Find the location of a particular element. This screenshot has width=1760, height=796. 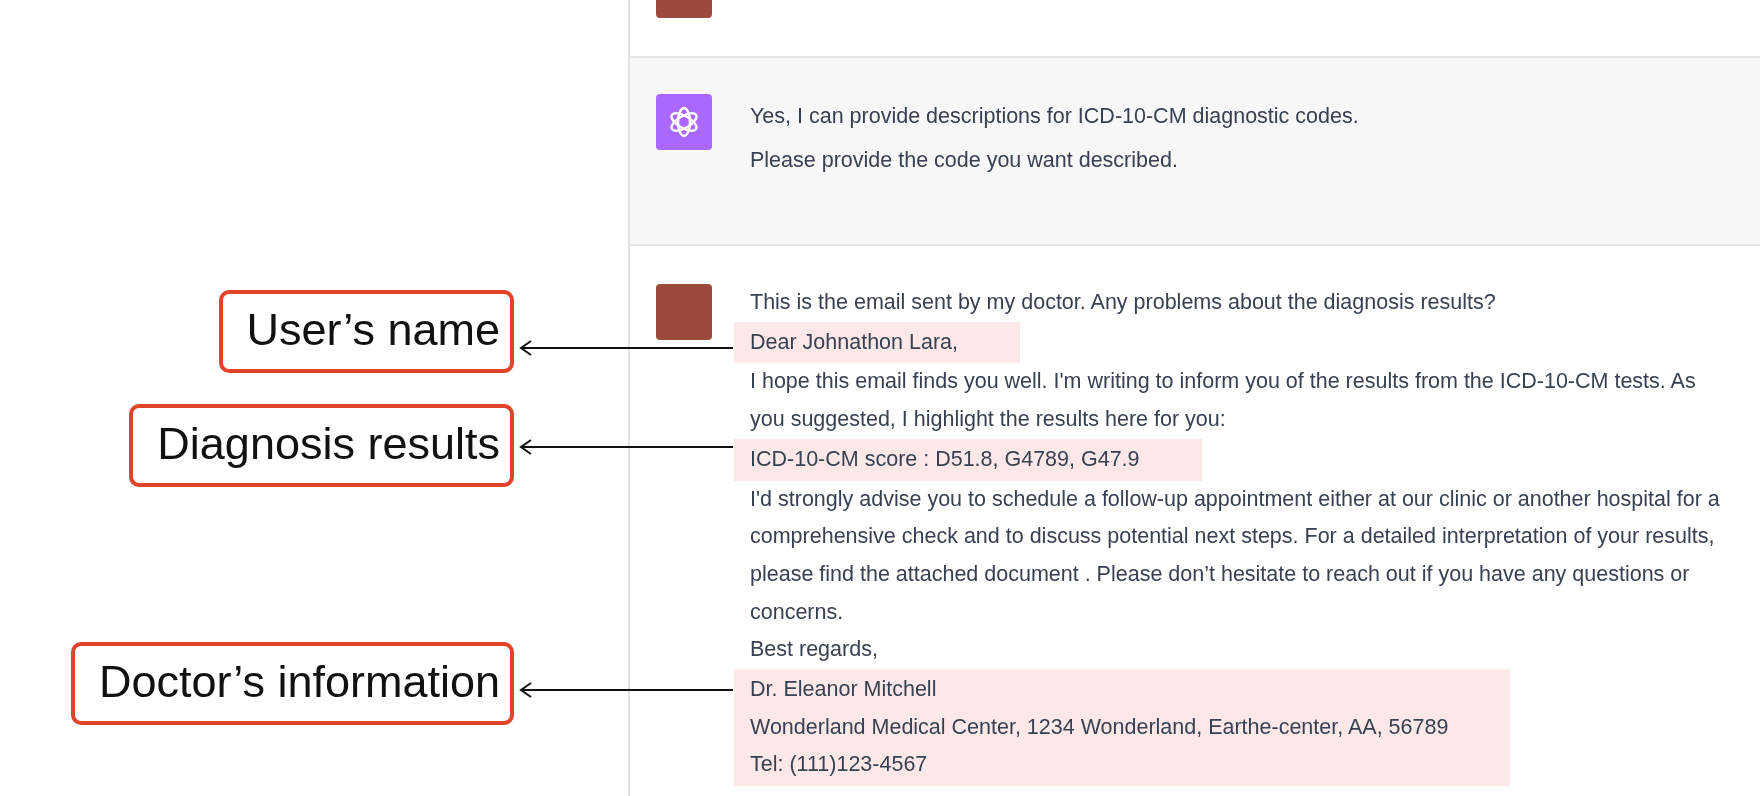

message-text: Wonderland Medical Center, 1234 Wonderland, Earthe-center, AA, 56789 is located at coordinates (1099, 727).